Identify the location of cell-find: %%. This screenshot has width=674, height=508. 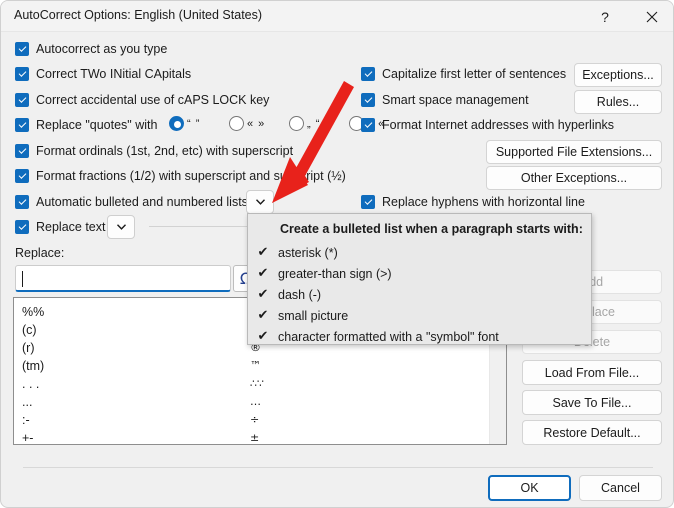
(33, 311).